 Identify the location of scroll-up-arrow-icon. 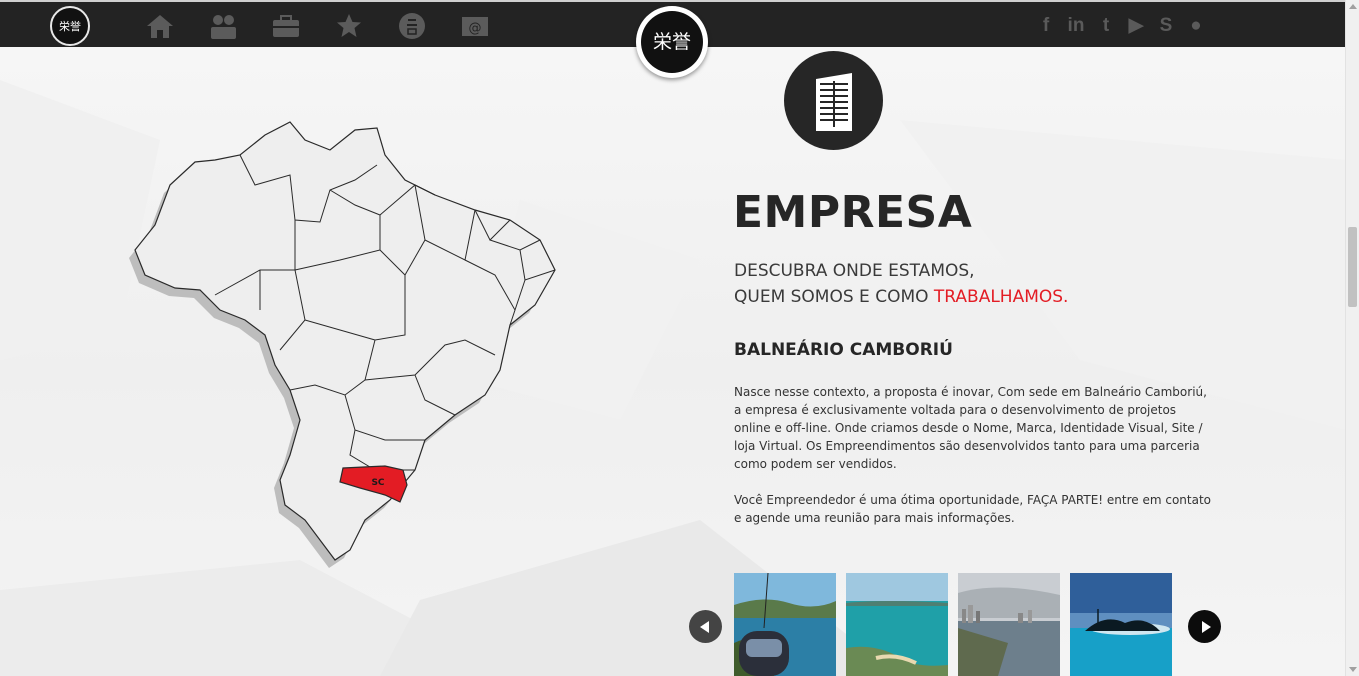
(1353, 6).